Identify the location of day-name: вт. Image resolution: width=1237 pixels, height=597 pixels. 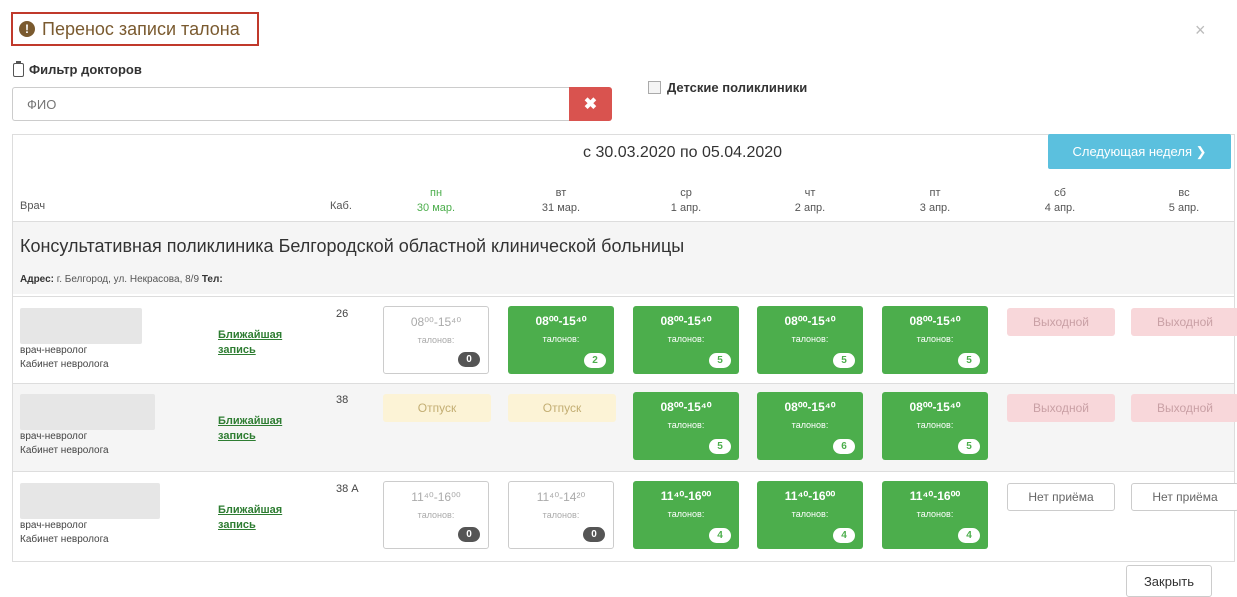
(561, 193).